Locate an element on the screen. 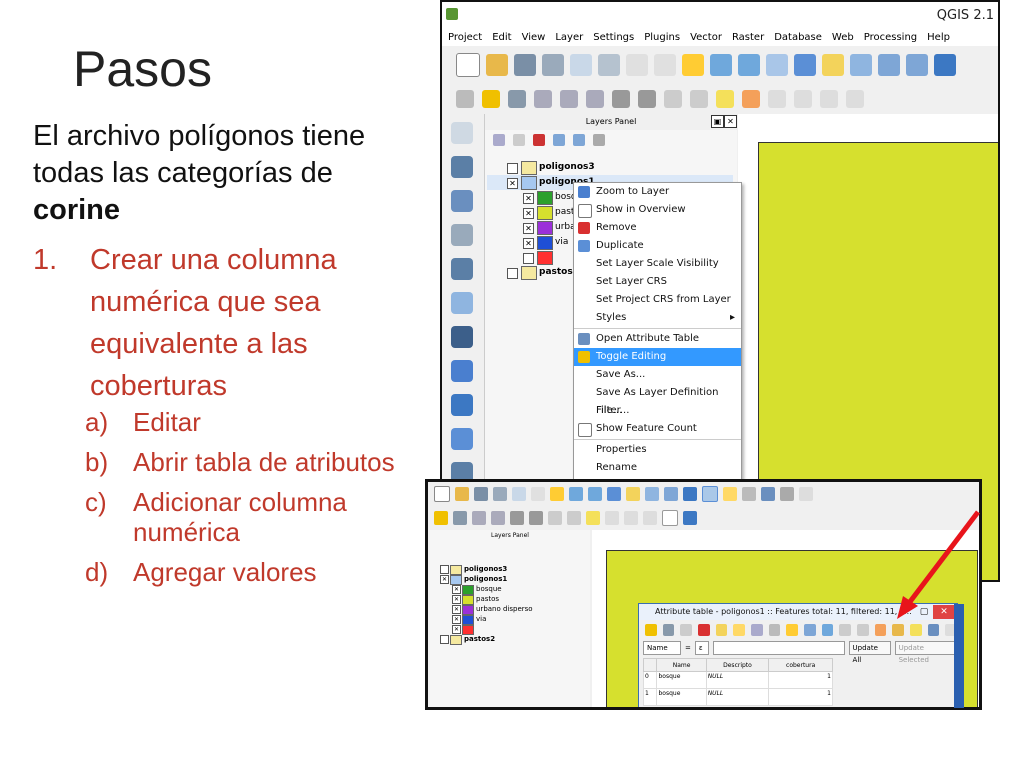 This screenshot has width=1024, height=768. red-arrow-annotation is located at coordinates (938, 564).